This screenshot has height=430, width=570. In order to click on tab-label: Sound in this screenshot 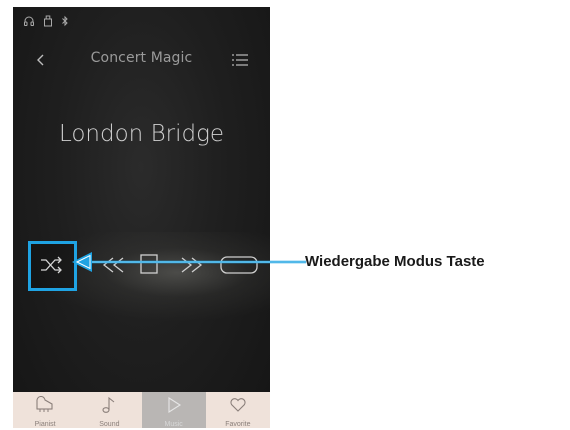, I will do `click(109, 424)`.